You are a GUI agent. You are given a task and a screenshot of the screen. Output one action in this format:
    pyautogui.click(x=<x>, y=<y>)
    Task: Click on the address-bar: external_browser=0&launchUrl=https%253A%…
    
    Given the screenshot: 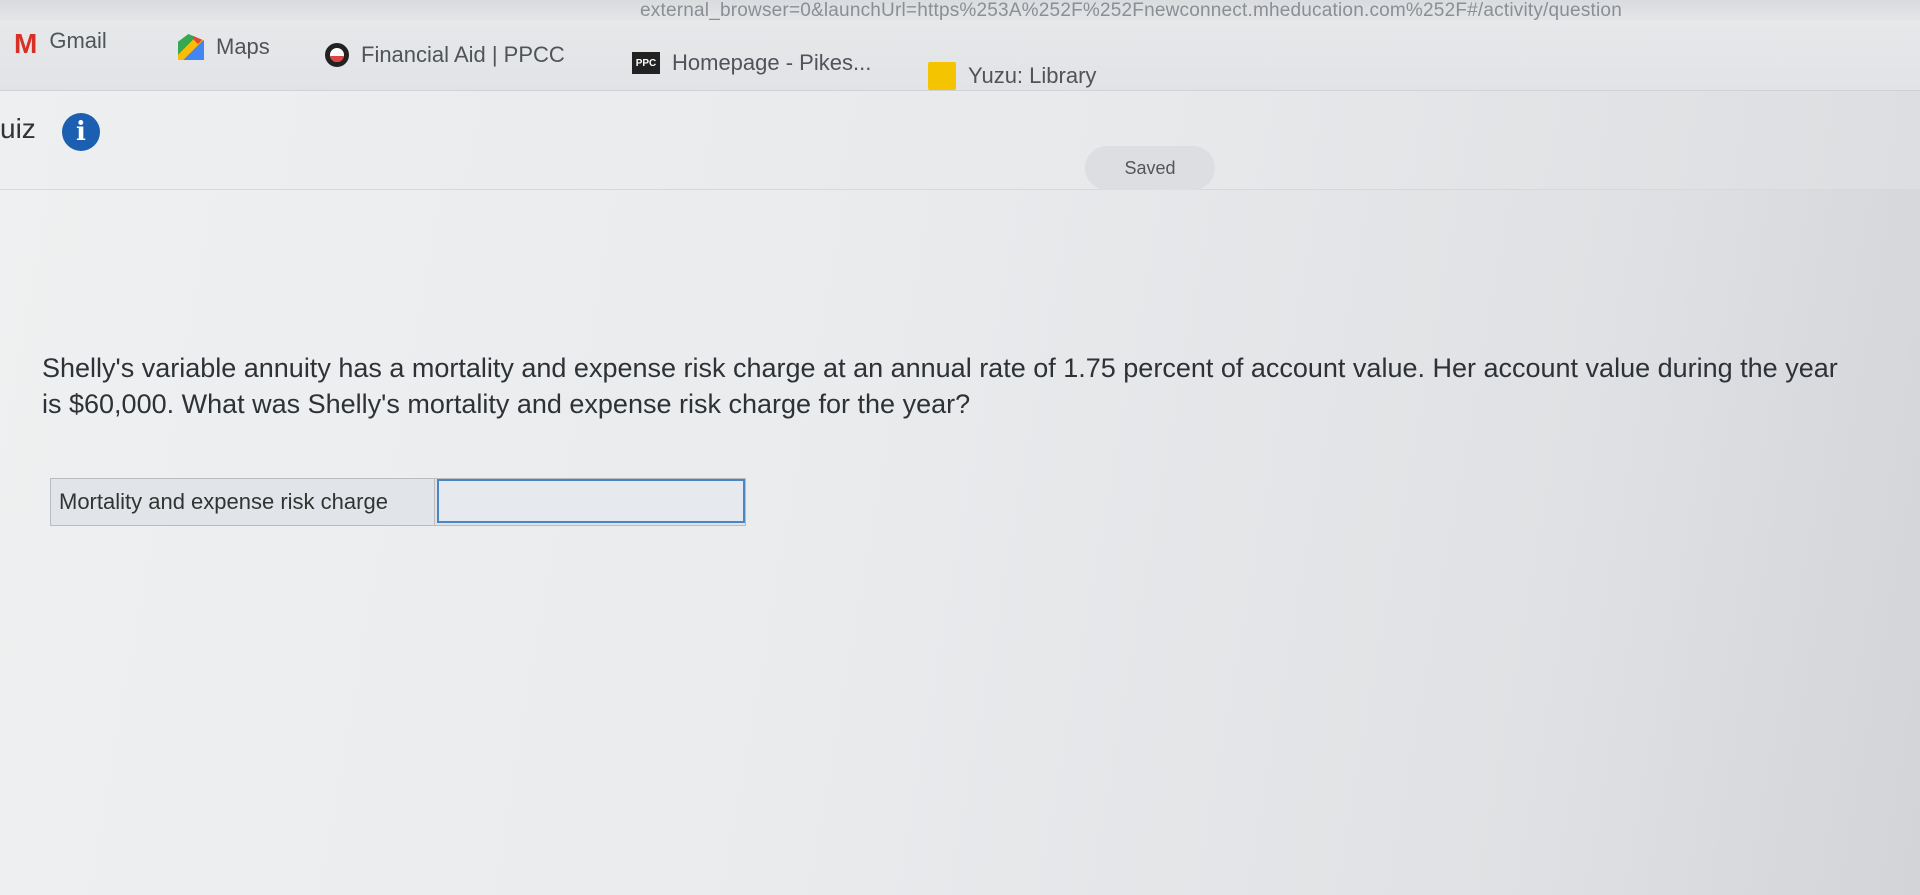 What is the action you would take?
    pyautogui.click(x=960, y=11)
    